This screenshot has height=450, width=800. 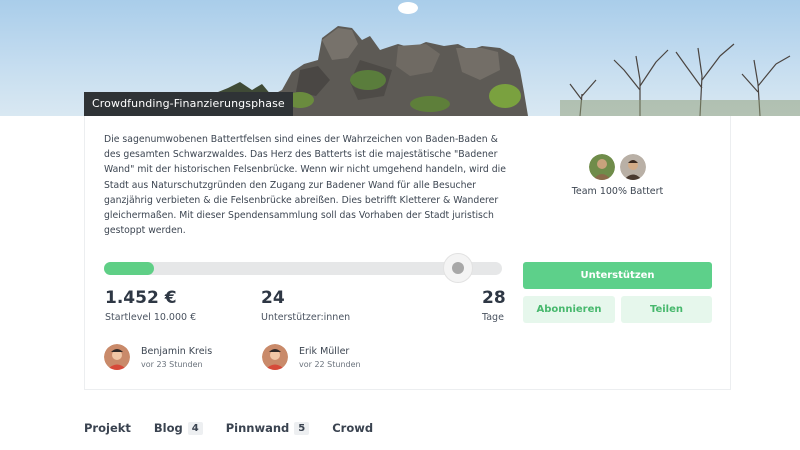 I want to click on days-remaining-label: Tage, so click(x=493, y=317).